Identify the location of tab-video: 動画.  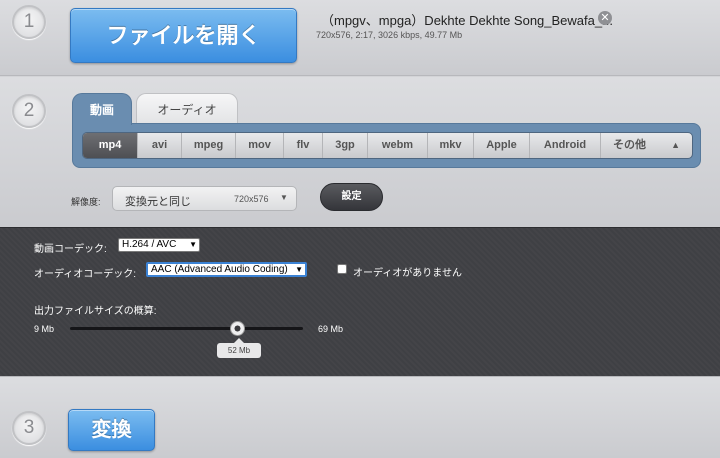
(102, 109).